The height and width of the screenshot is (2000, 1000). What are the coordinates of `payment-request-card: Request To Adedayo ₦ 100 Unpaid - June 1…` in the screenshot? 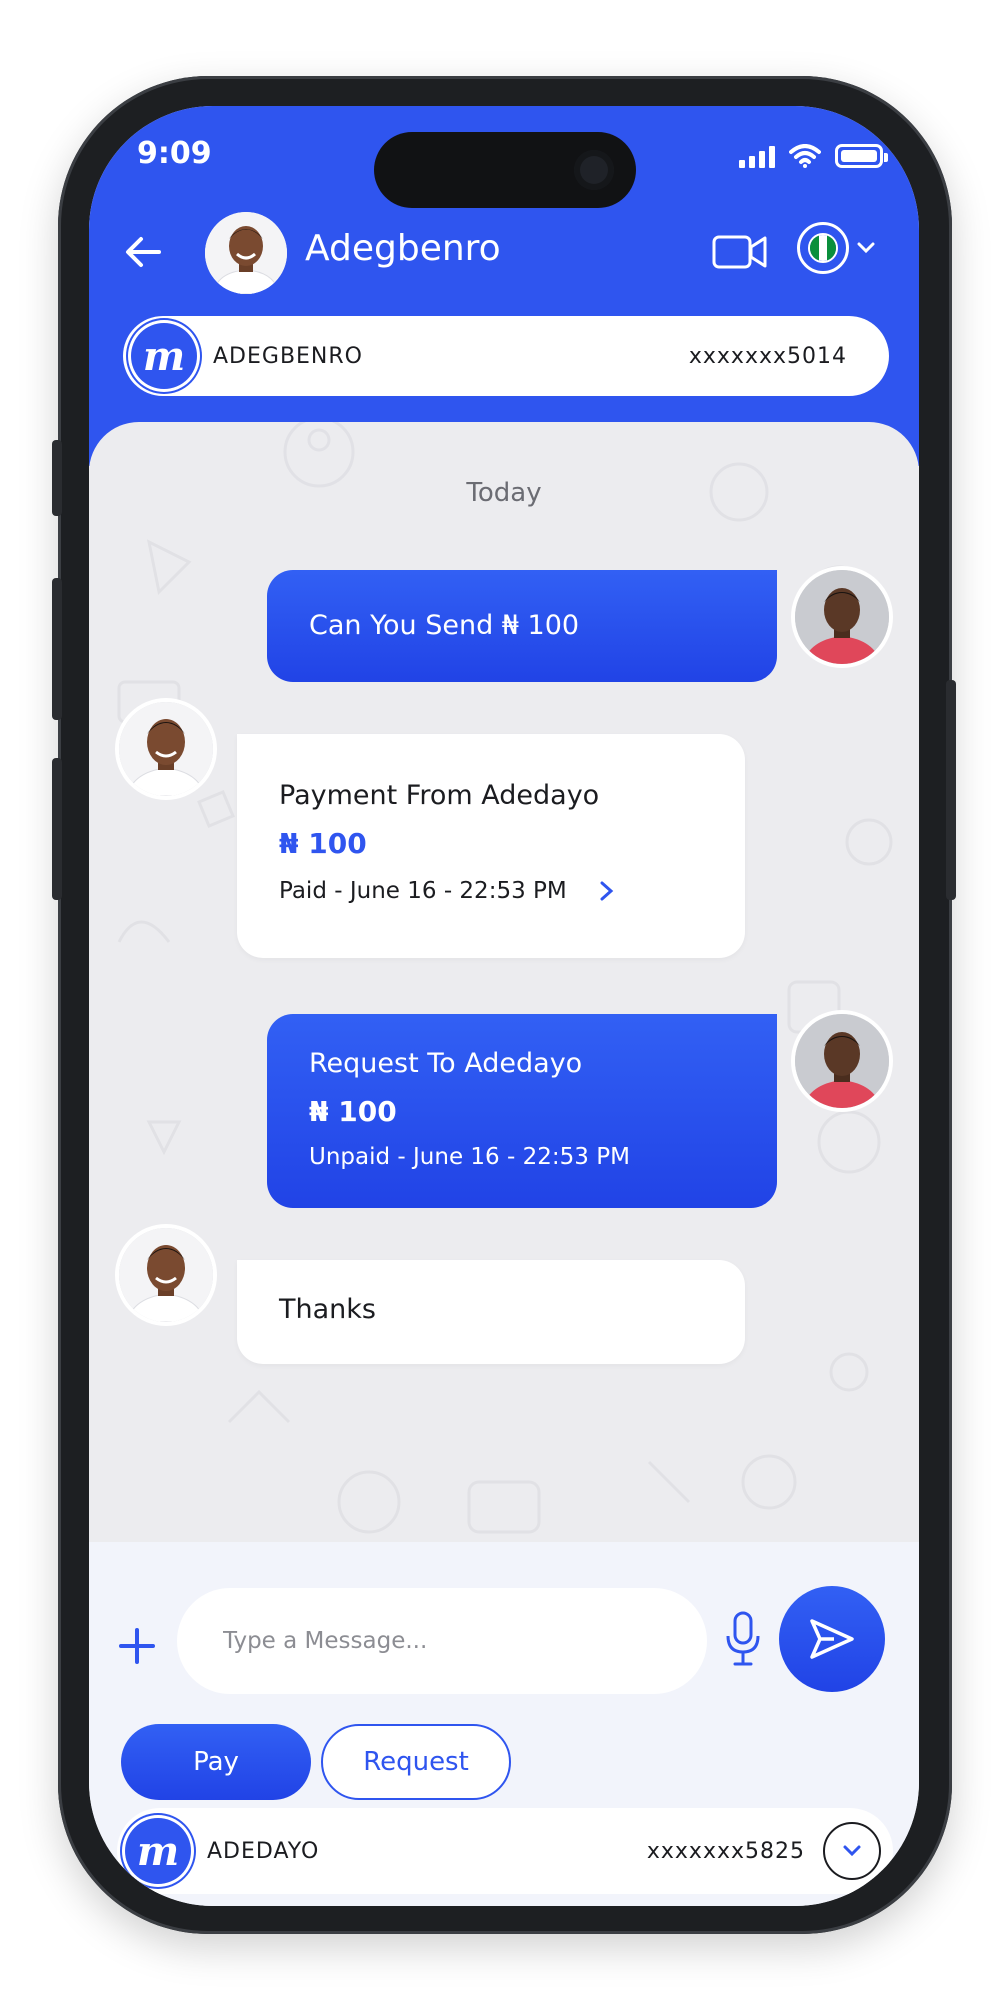 It's located at (522, 1111).